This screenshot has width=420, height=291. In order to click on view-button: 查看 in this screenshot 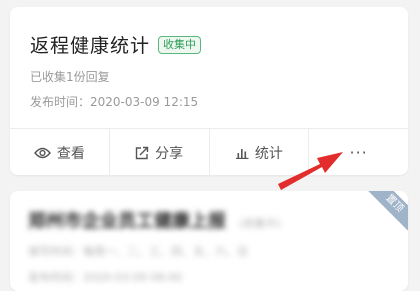, I will do `click(60, 152)`.